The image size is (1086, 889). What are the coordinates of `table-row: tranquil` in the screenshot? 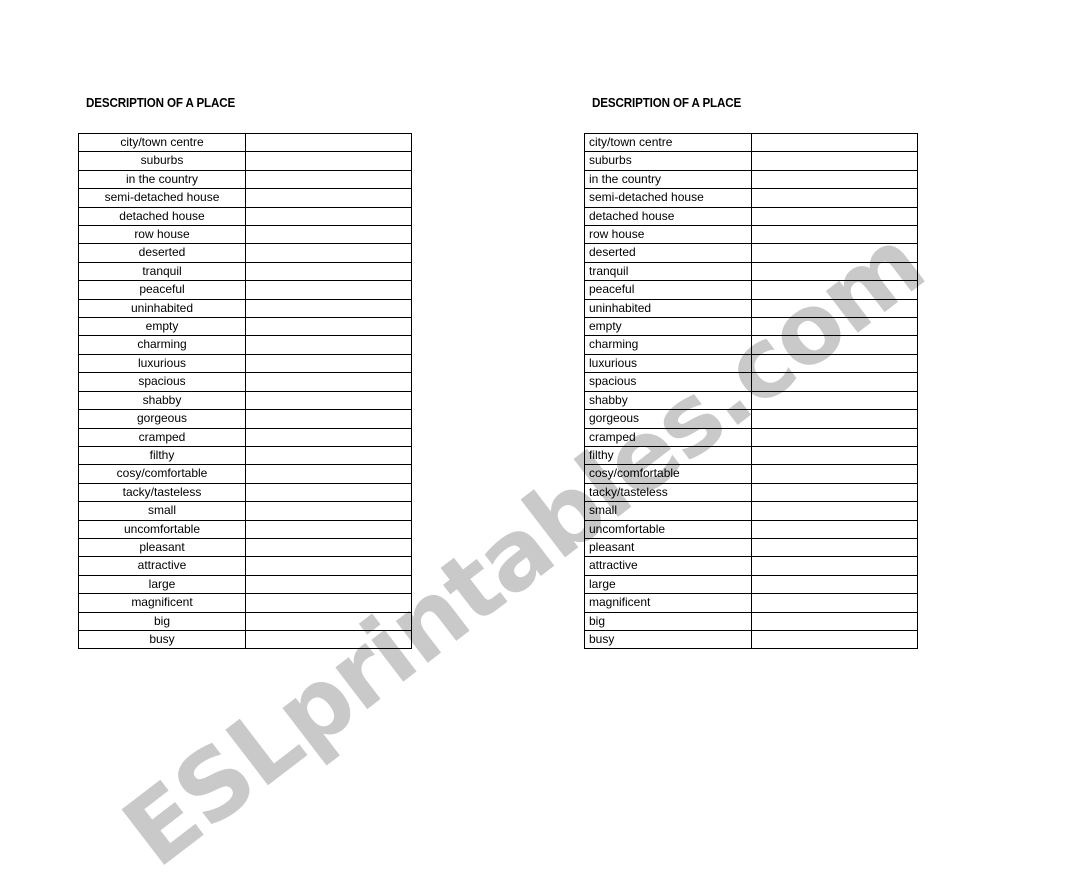 It's located at (245, 271).